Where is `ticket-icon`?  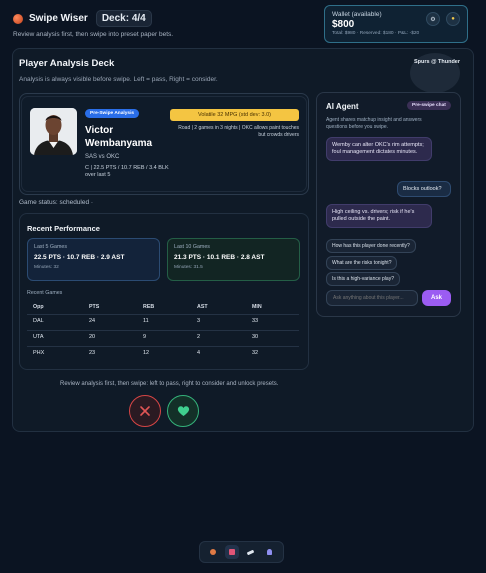
ticket-icon is located at coordinates (251, 552).